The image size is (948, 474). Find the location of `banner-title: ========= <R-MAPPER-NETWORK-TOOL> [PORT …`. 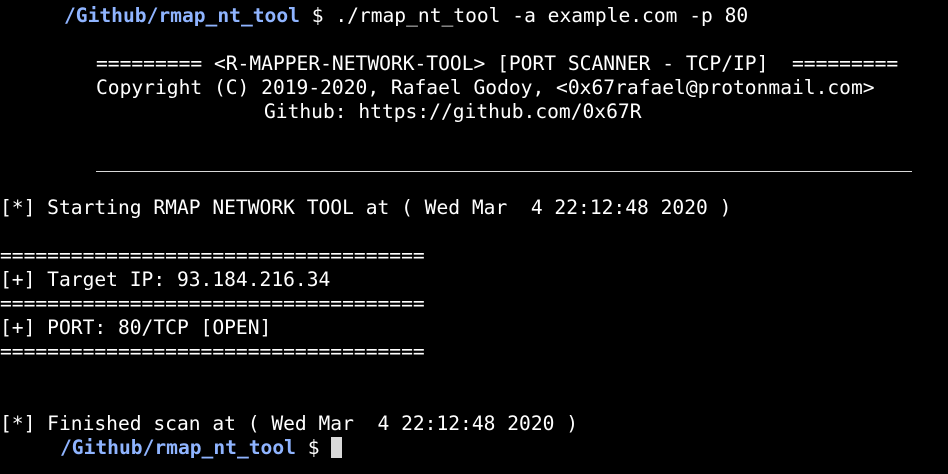

banner-title: ========= <R-MAPPER-NETWORK-TOOL> [PORT … is located at coordinates (497, 63).